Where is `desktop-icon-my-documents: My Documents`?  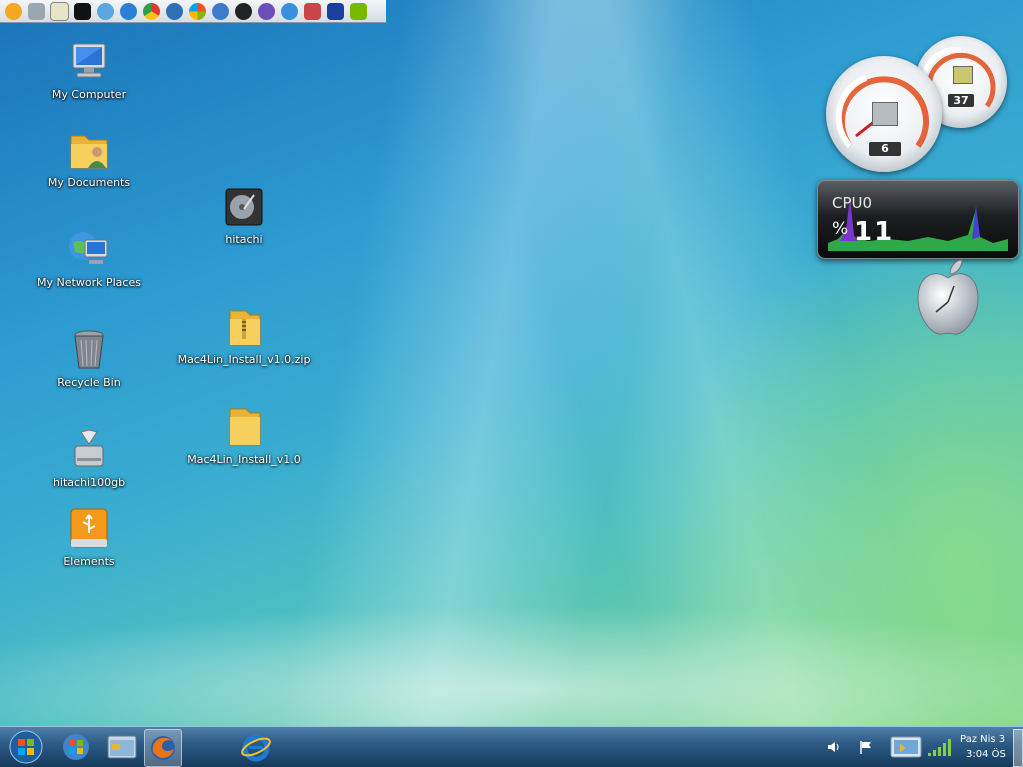 desktop-icon-my-documents: My Documents is located at coordinates (89, 158).